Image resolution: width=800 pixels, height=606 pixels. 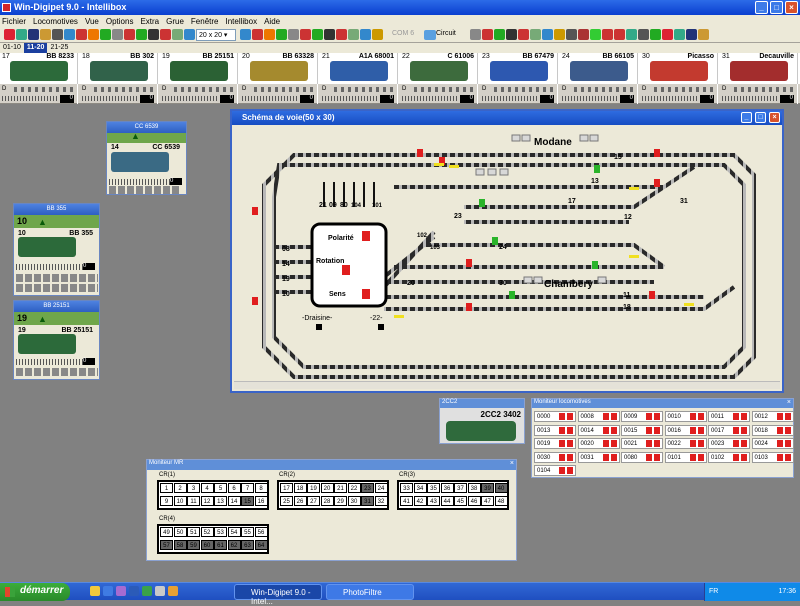 I want to click on strip-loco-21: 21 A1A 68001, so click(x=359, y=68).